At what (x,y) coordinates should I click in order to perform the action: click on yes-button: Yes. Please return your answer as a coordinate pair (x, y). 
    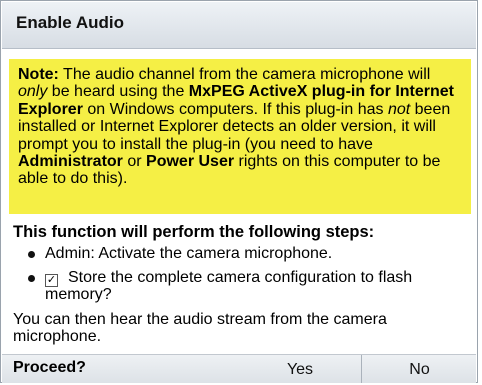
    Looking at the image, I should click on (300, 369).